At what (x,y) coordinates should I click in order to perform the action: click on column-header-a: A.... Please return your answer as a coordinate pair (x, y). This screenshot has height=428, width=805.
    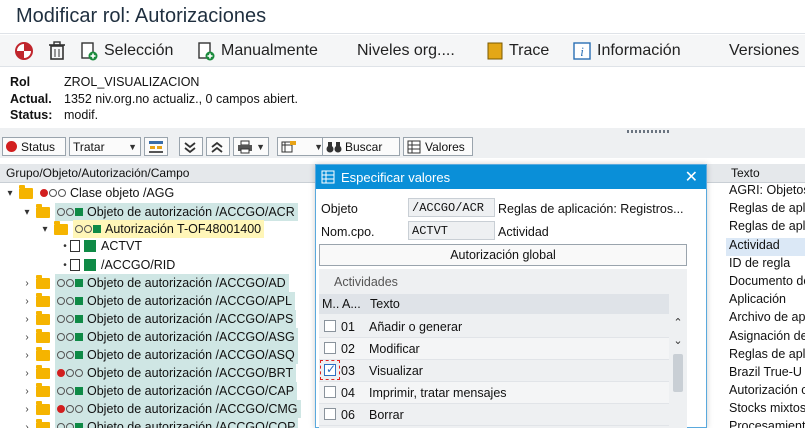
    Looking at the image, I should click on (351, 304).